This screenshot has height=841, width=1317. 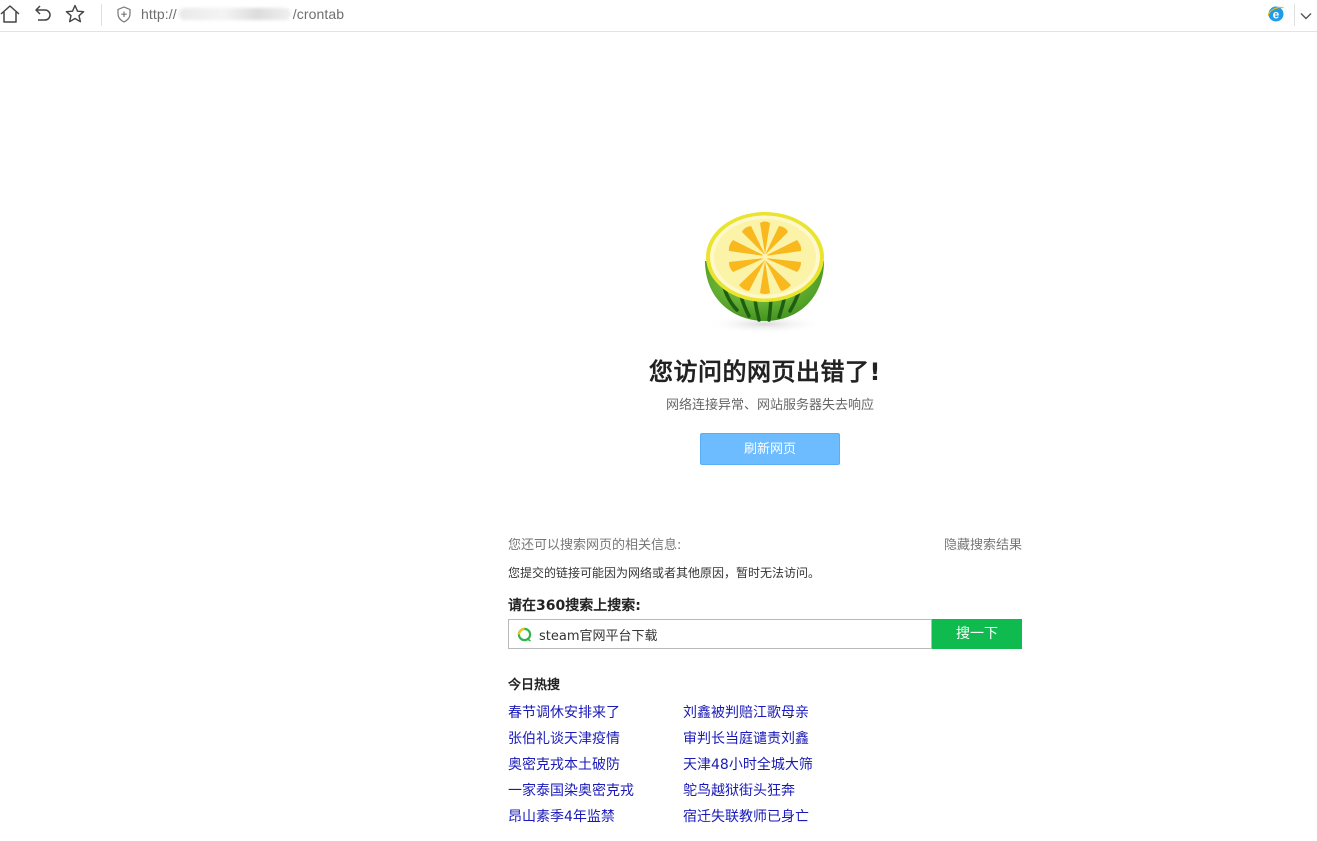 I want to click on hot-search-link: 昂山素季4年监禁, so click(x=561, y=816).